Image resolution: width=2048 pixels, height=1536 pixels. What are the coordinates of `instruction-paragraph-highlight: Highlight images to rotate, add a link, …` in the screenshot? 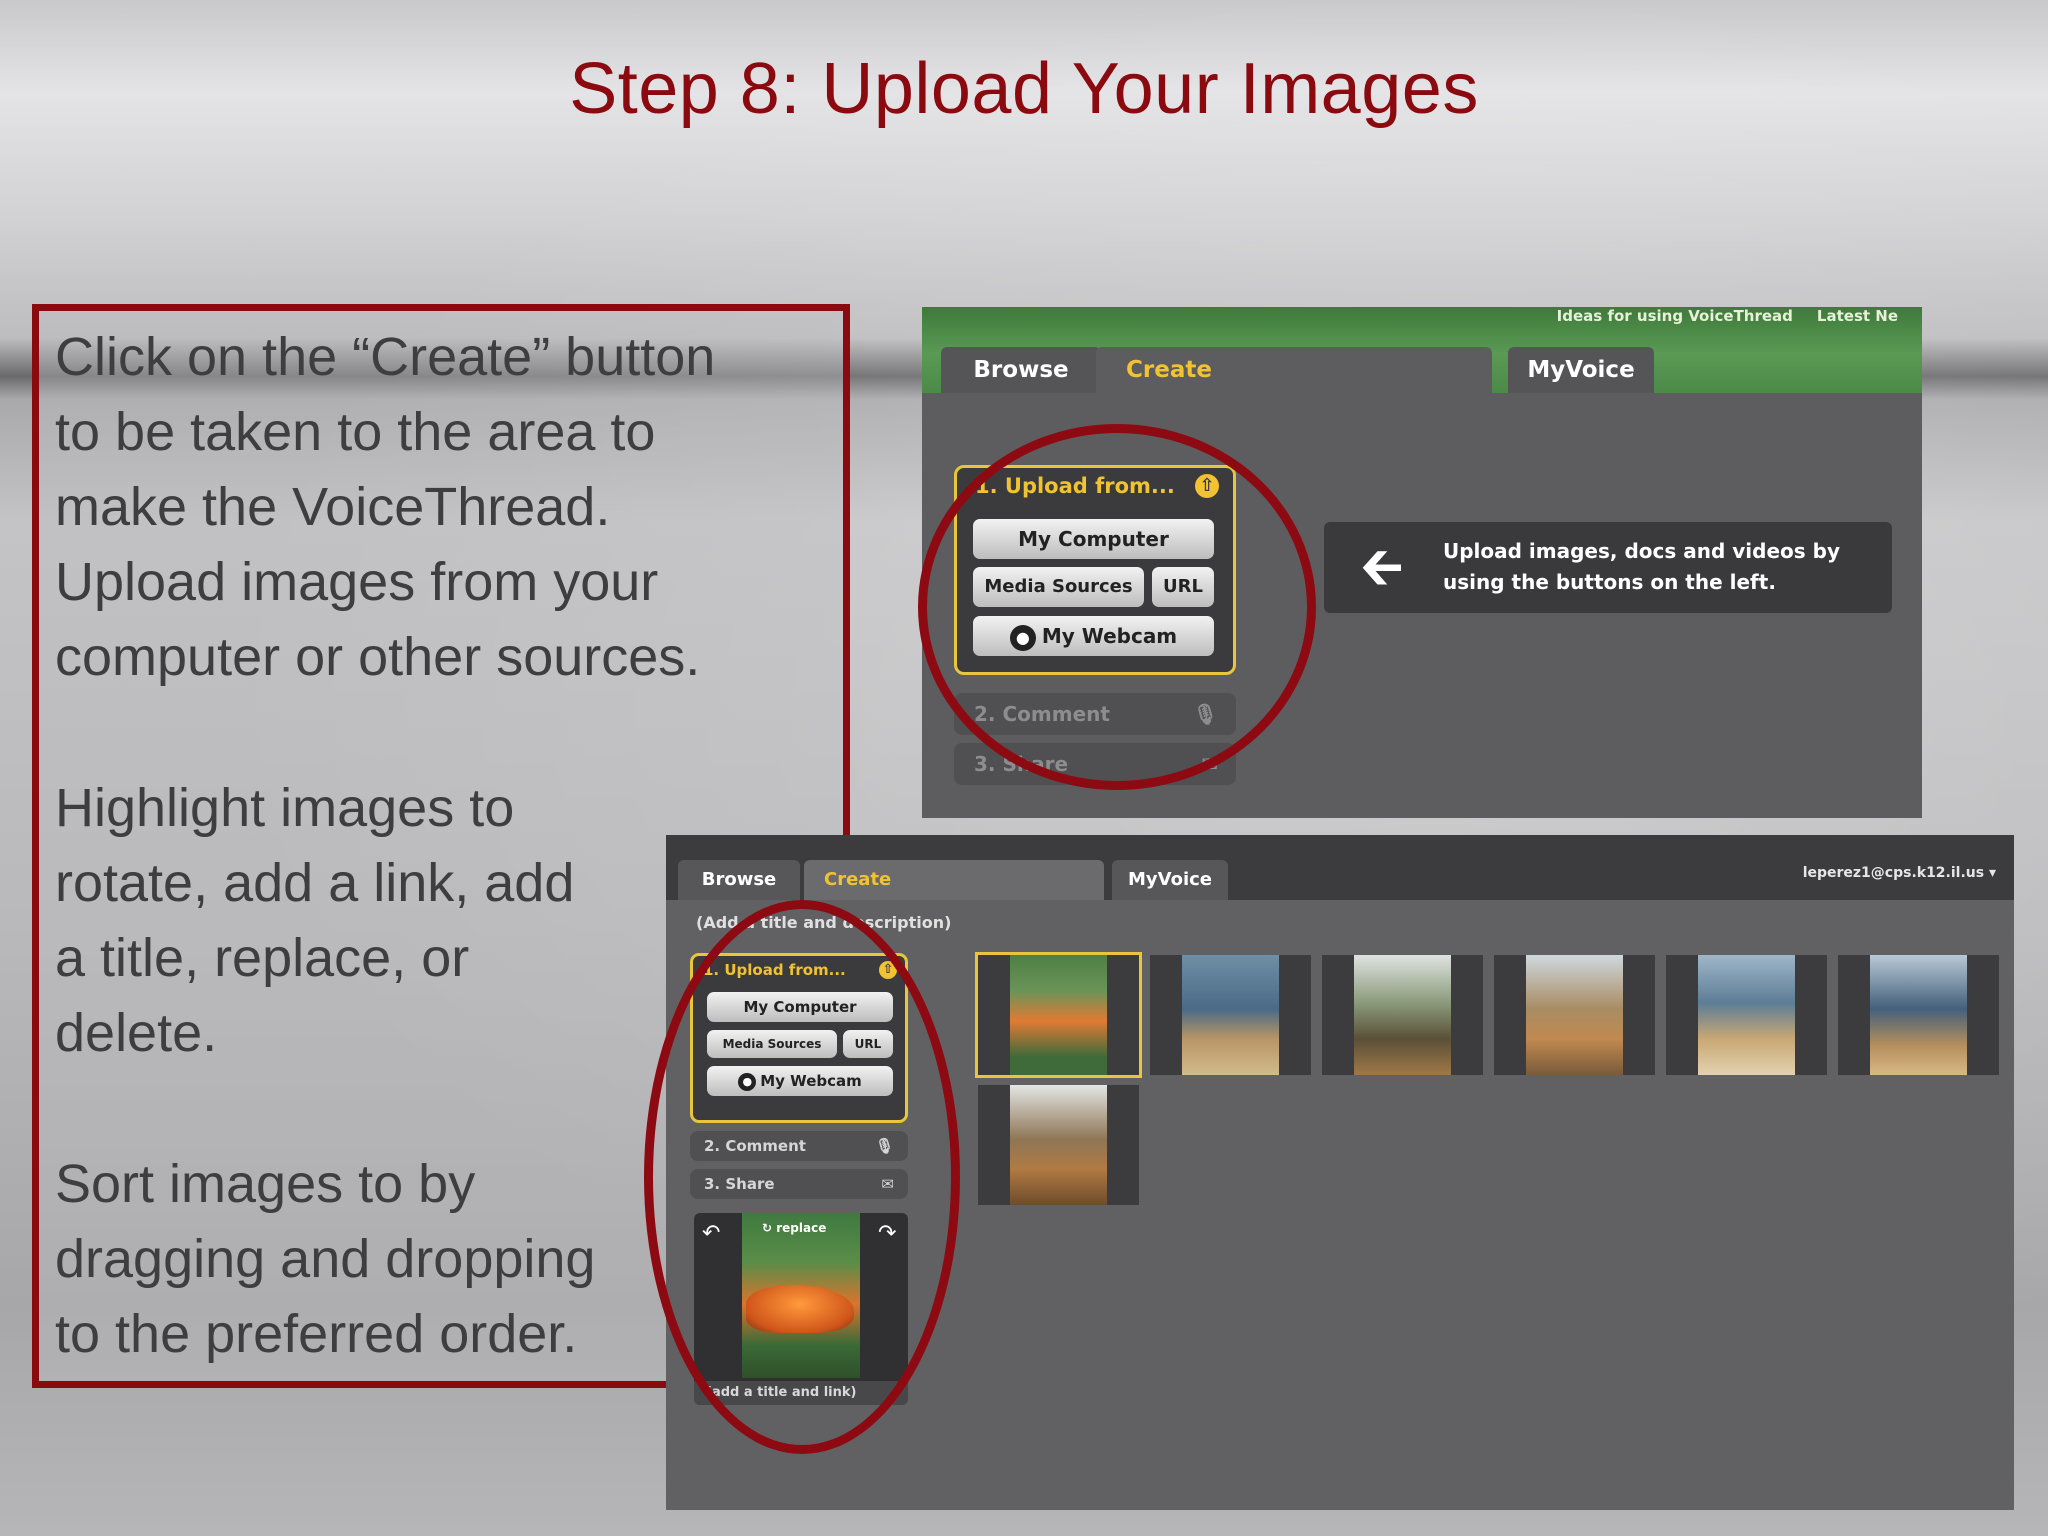 It's located at (315, 920).